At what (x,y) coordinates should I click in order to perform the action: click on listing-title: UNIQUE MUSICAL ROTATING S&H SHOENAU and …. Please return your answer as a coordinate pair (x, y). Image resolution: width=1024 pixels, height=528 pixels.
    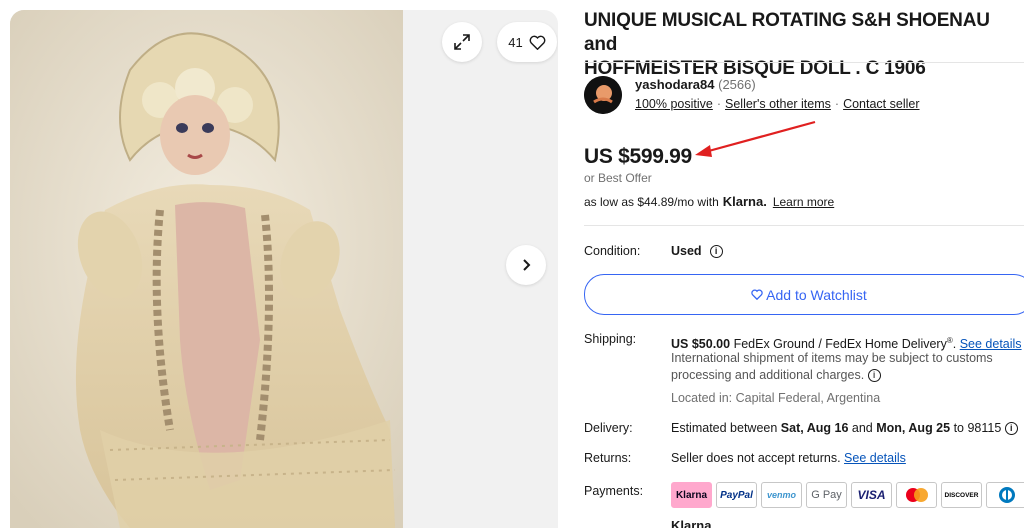
    Looking at the image, I should click on (787, 44).